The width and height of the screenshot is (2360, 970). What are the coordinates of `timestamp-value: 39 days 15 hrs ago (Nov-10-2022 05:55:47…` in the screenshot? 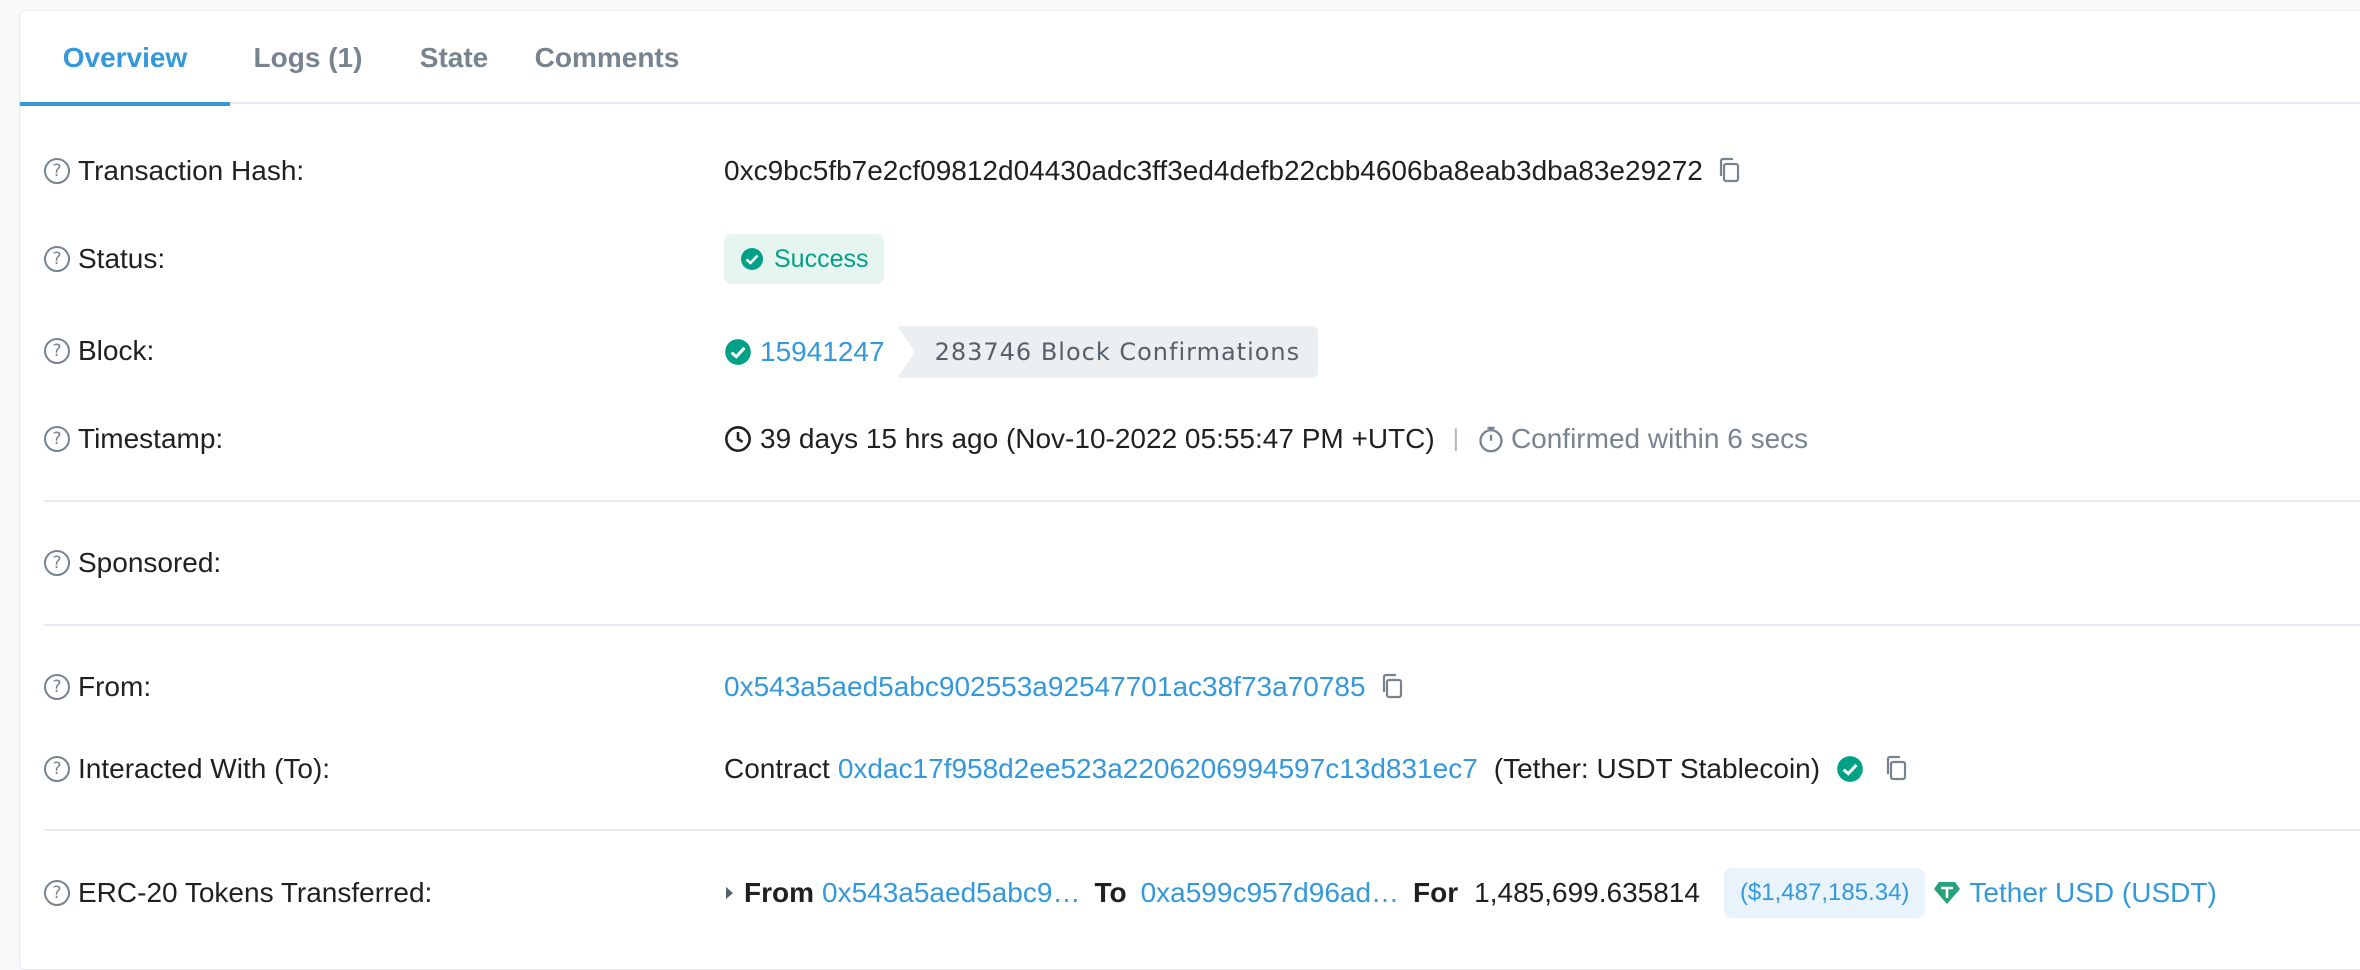 It's located at (1097, 438).